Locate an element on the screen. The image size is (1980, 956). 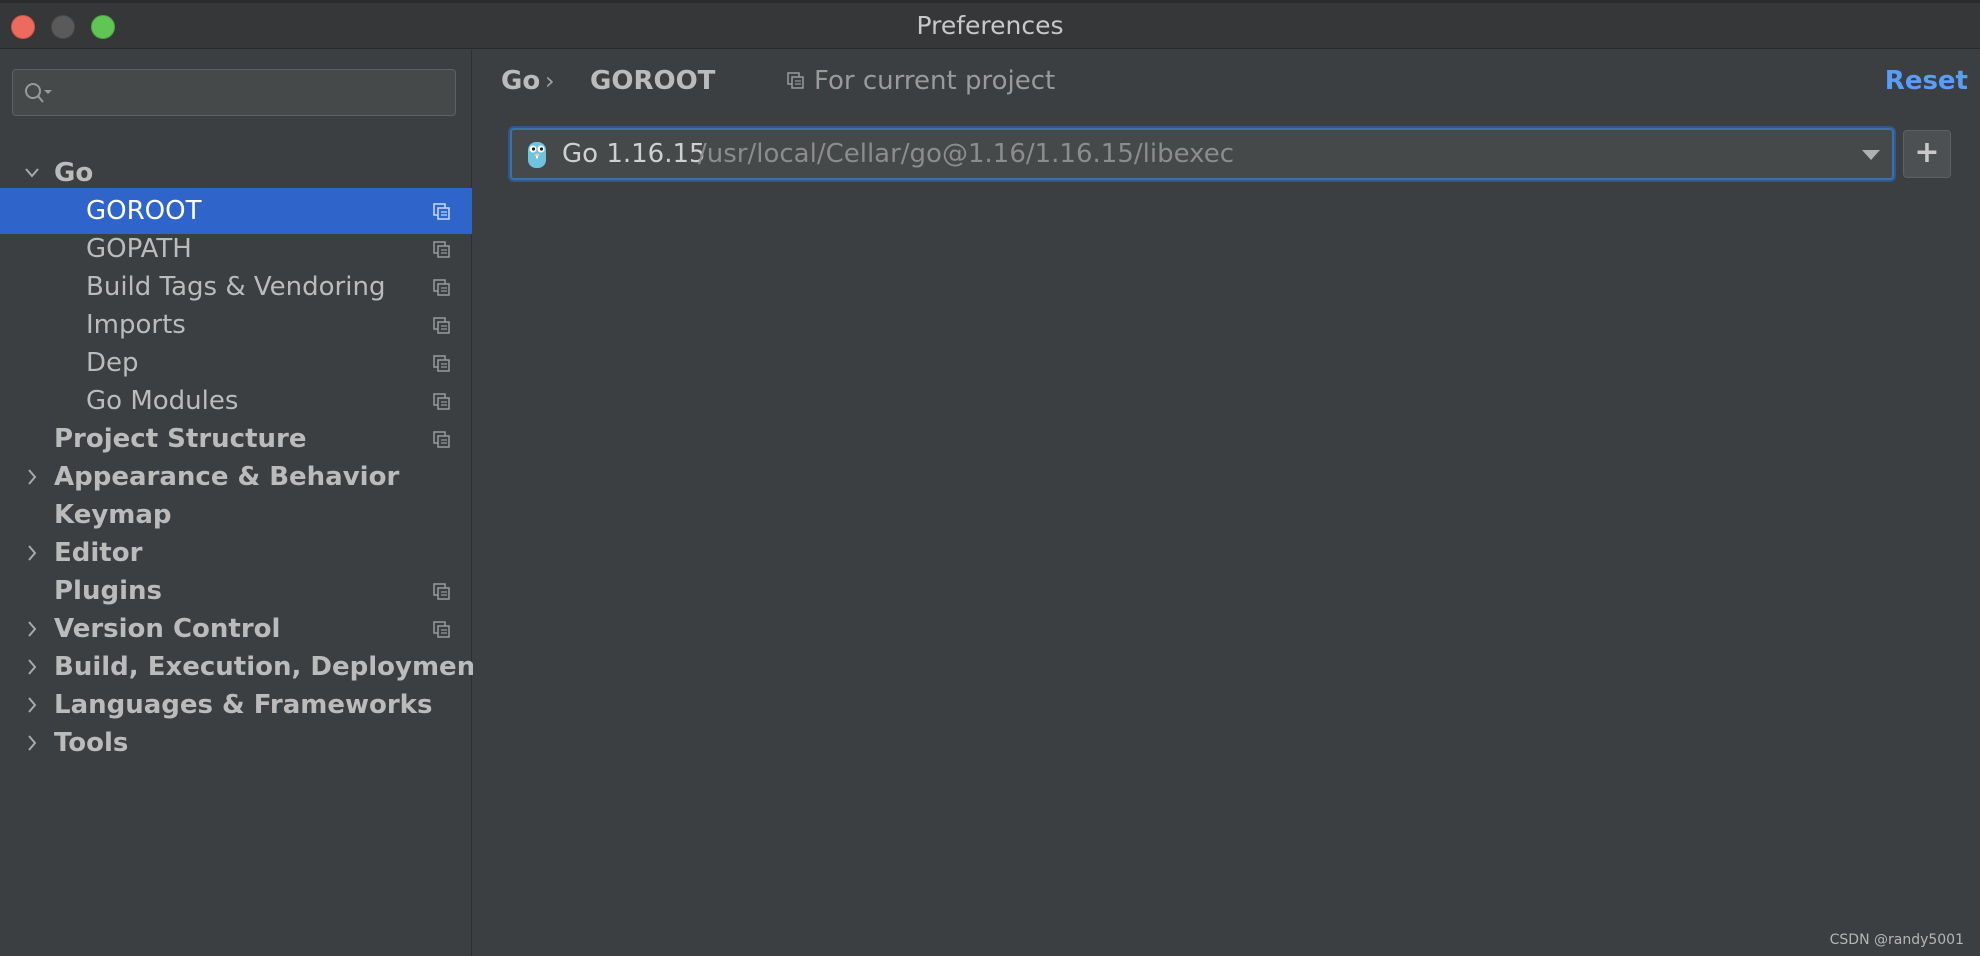
breadcrumb-parent: Go is located at coordinates (520, 81).